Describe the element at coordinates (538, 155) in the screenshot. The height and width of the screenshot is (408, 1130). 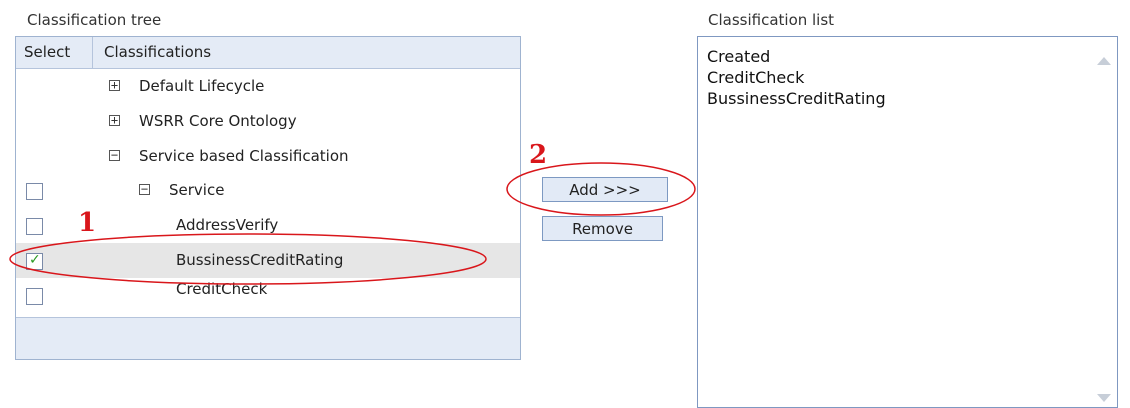
I see `annotation-step-2: 2` at that location.